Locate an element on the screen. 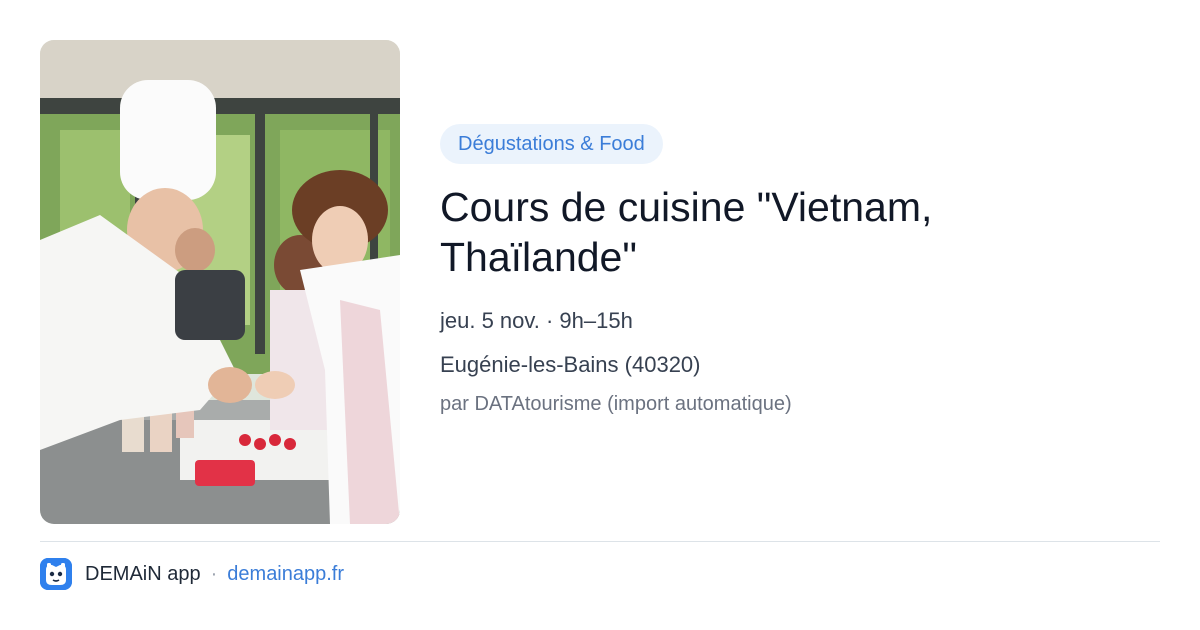 The width and height of the screenshot is (1200, 630). category-badge: Dégustations & Food is located at coordinates (551, 144).